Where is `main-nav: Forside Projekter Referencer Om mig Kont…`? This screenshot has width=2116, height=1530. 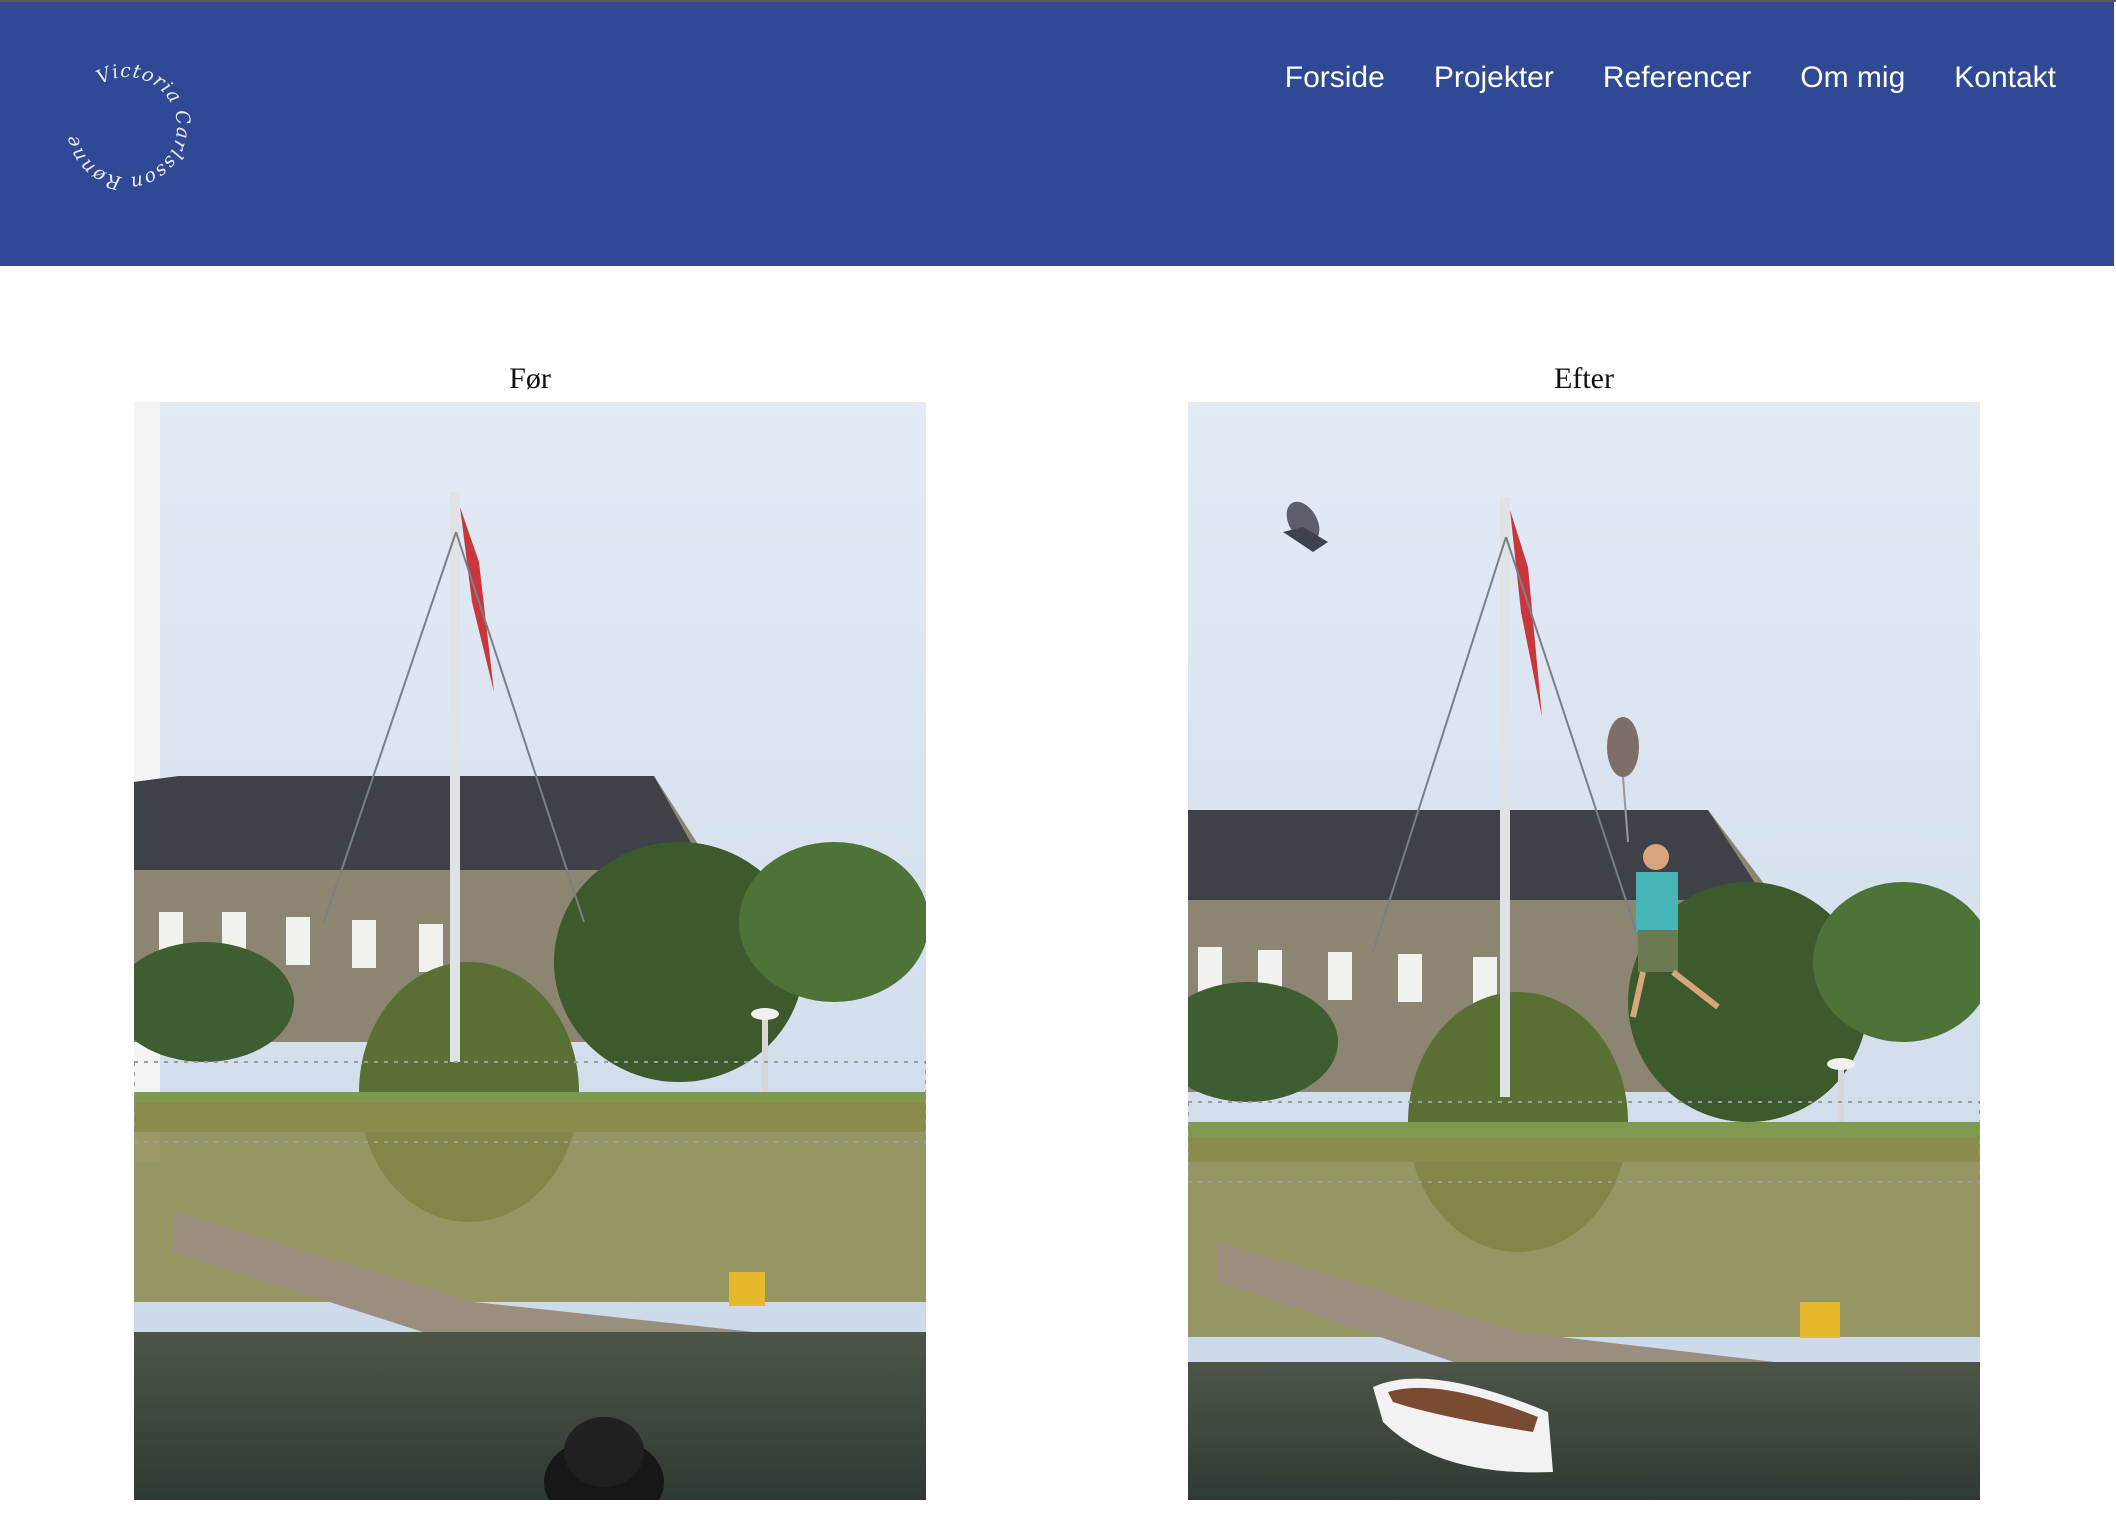
main-nav: Forside Projekter Referencer Om mig Kont… is located at coordinates (1670, 78).